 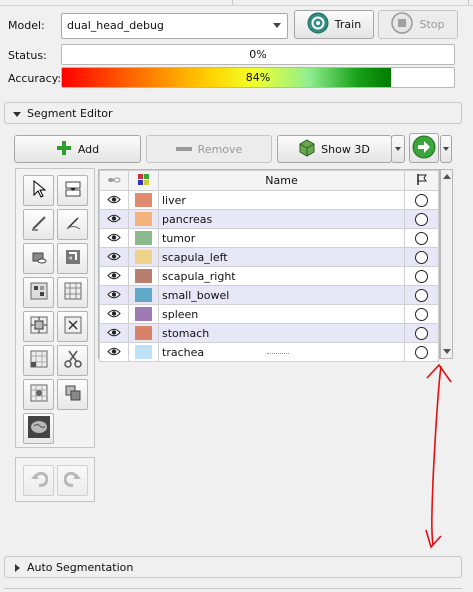 What do you see at coordinates (334, 149) in the screenshot?
I see `show-3d-button: Show 3D` at bounding box center [334, 149].